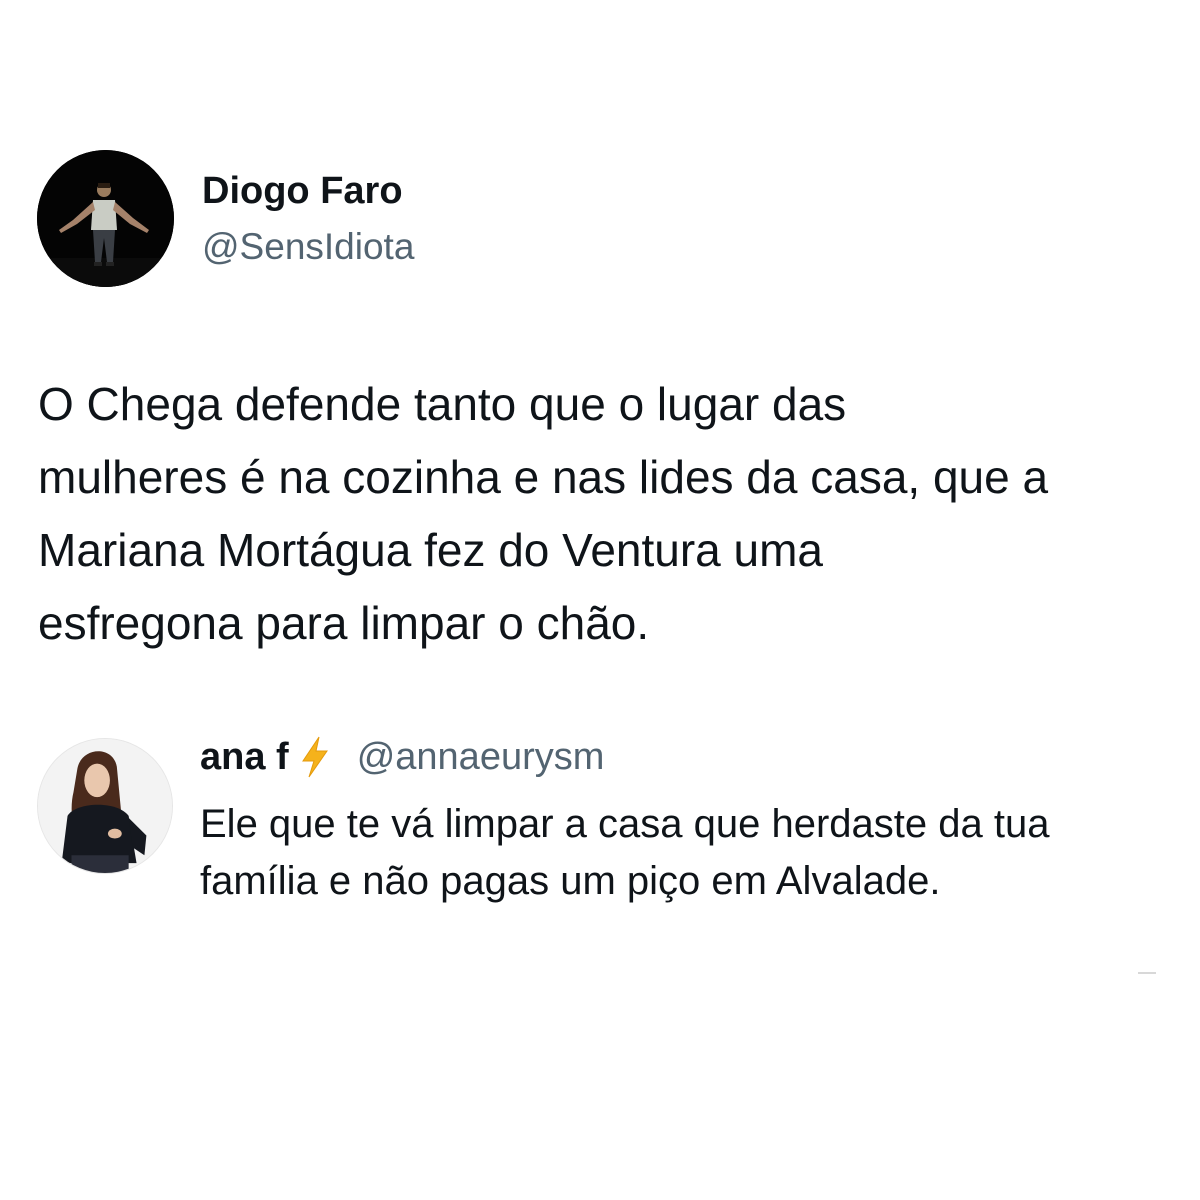  I want to click on lightning-bolt-icon, so click(315, 757).